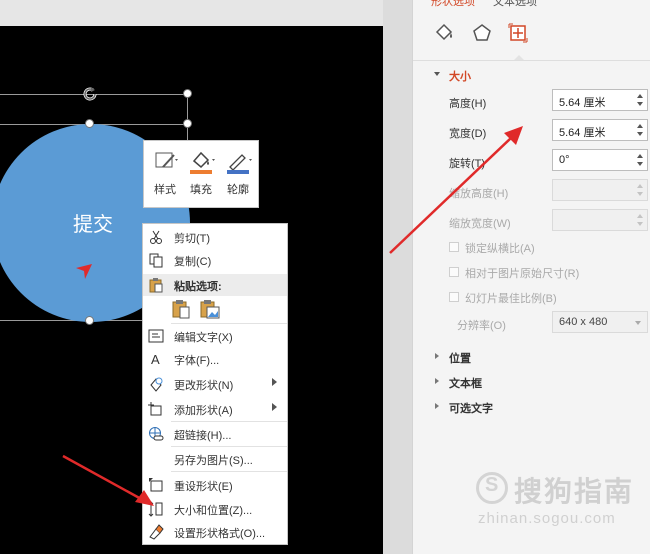 This screenshot has width=650, height=554. What do you see at coordinates (518, 33) in the screenshot?
I see `size-properties-icon` at bounding box center [518, 33].